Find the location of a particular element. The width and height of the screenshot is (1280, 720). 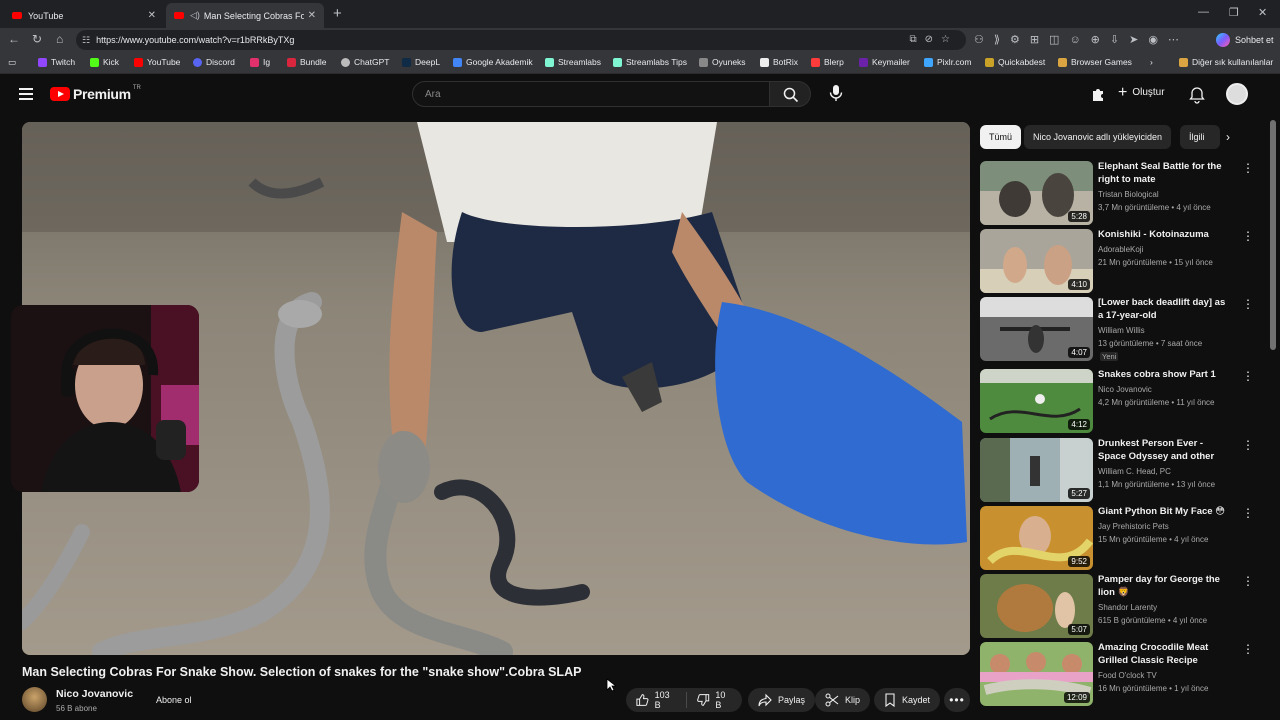

duration-badge: 5:27 is located at coordinates (1079, 493).